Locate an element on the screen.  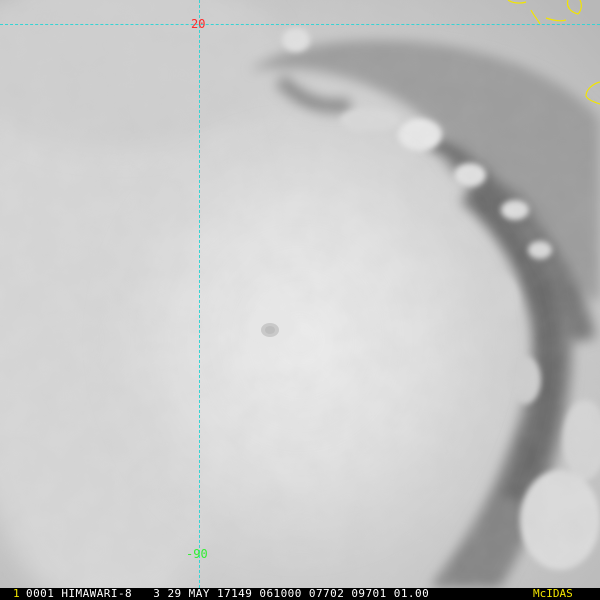
mcidas-label: McIDAS is located at coordinates (553, 594).